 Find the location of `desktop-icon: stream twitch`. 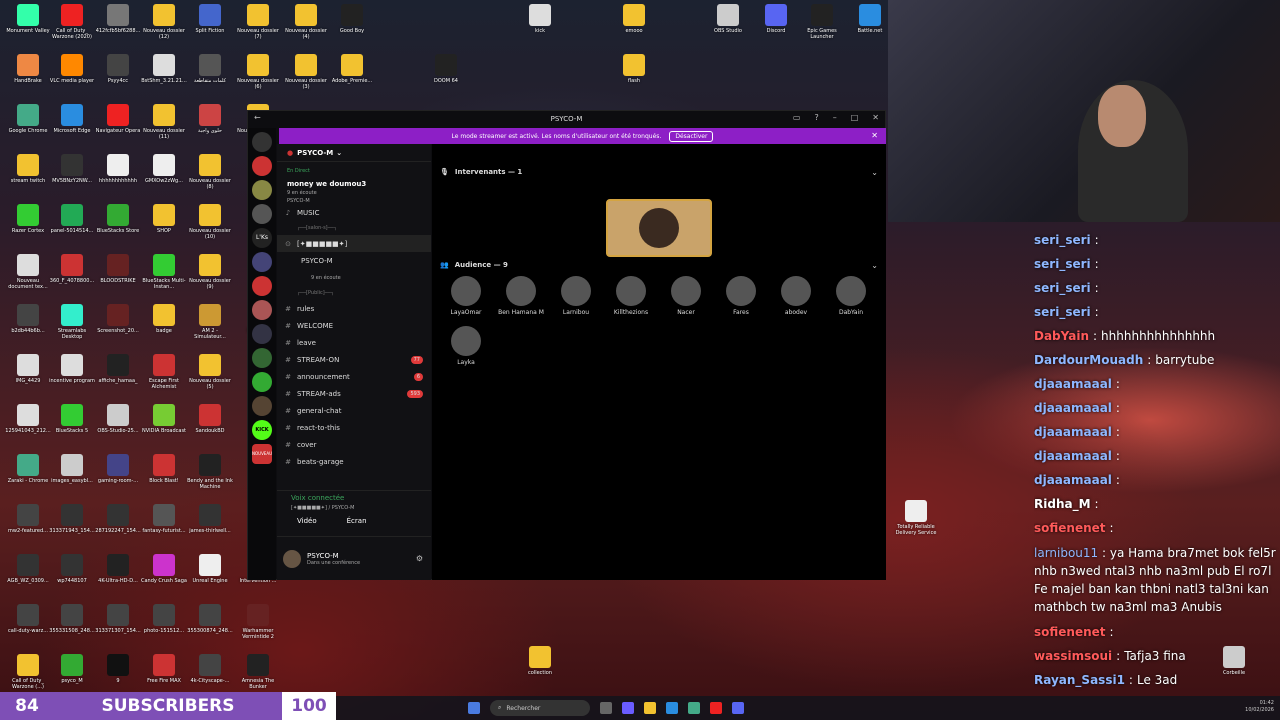

desktop-icon: stream twitch is located at coordinates (28, 169).